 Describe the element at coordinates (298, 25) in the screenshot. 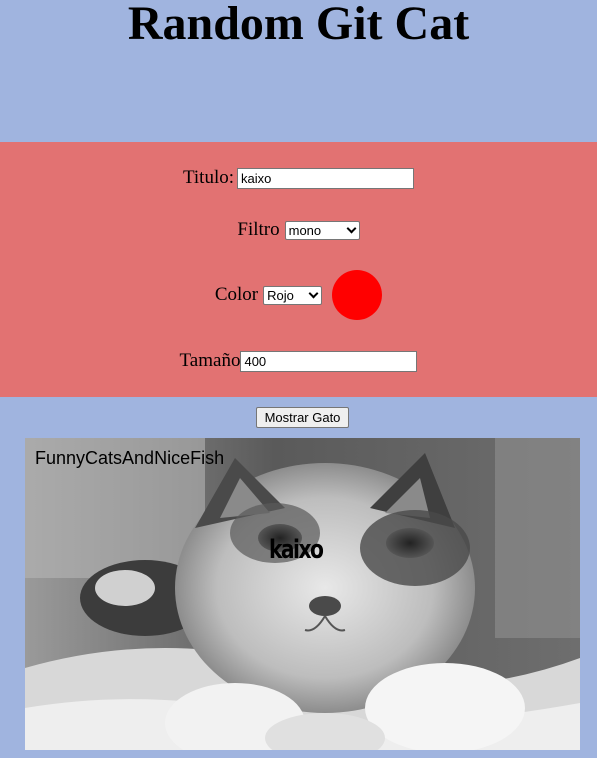

I see `page-title: Random Git Cat` at that location.